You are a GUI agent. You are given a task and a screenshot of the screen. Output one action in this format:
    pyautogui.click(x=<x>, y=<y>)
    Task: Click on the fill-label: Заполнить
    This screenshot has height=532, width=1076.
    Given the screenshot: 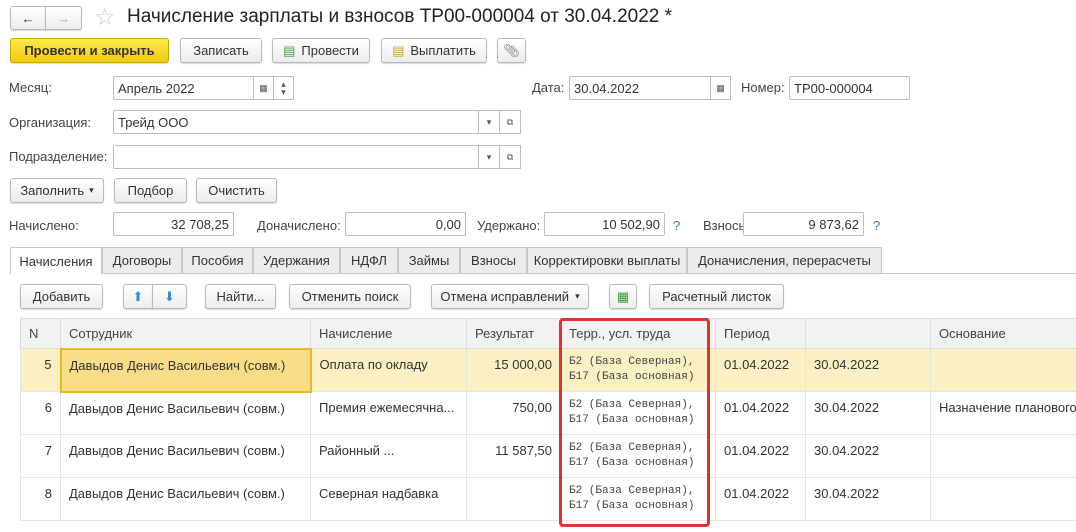 What is the action you would take?
    pyautogui.click(x=52, y=190)
    